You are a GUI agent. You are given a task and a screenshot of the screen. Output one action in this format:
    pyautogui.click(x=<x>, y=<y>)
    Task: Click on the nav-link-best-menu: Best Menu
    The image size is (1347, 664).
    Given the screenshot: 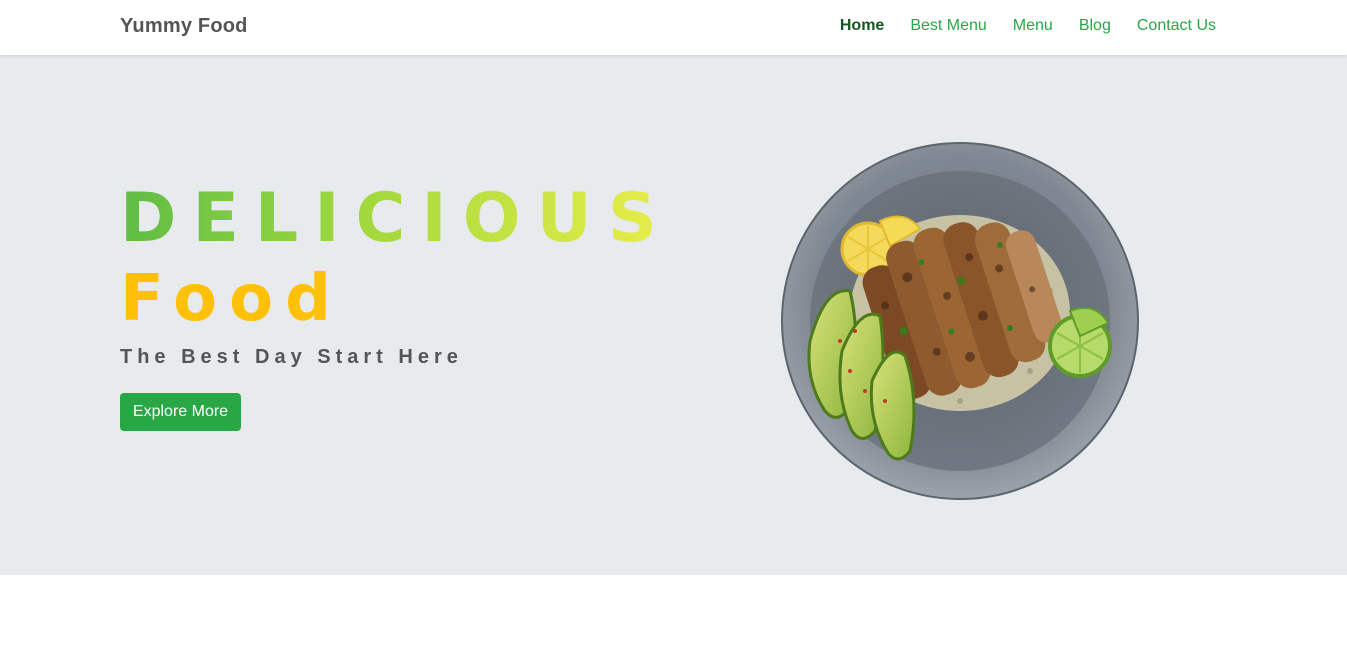 What is the action you would take?
    pyautogui.click(x=948, y=25)
    